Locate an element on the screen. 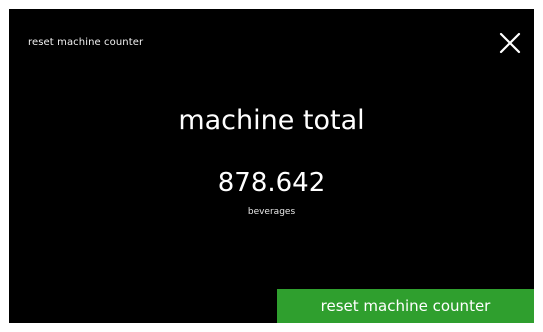 This screenshot has width=543, height=332. page-title: machine total is located at coordinates (271, 120).